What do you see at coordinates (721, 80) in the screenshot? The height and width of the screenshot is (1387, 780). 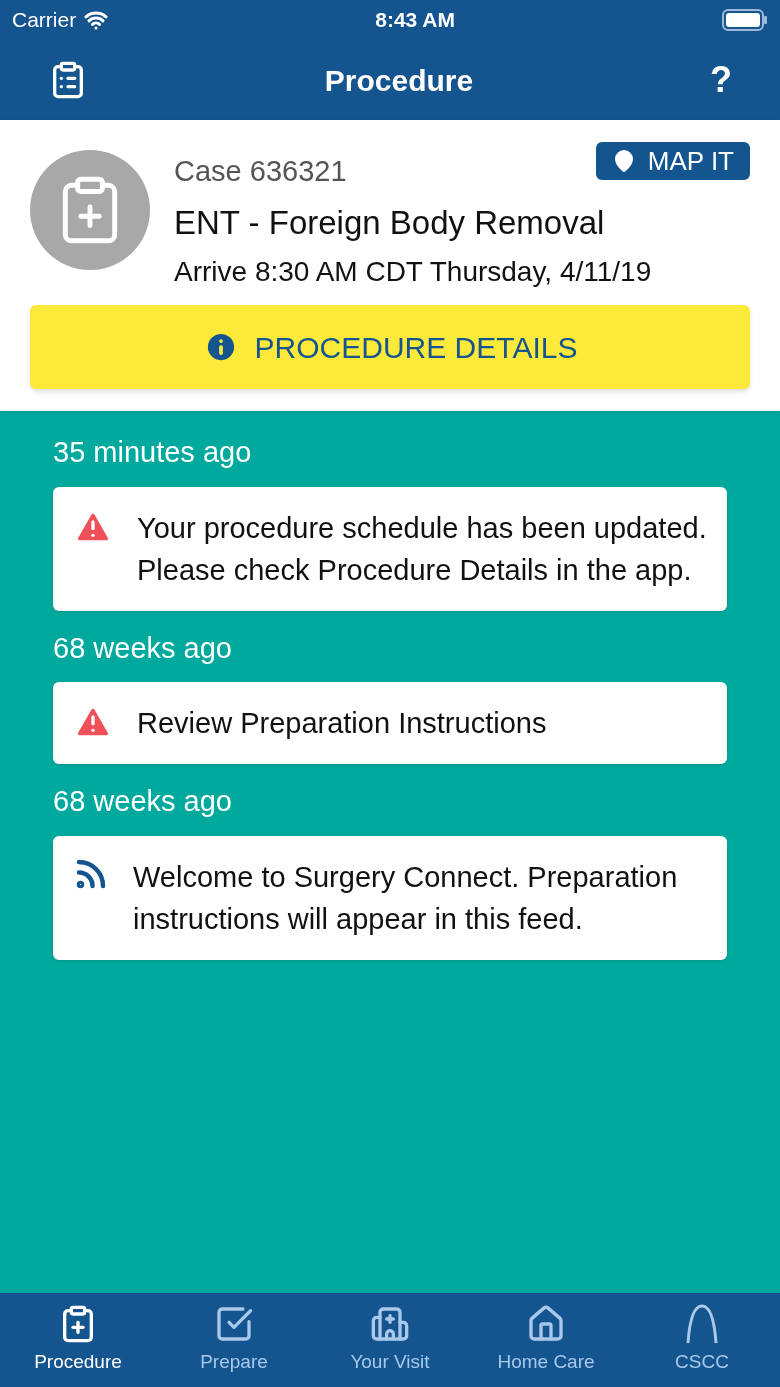 I see `help-button: ?` at bounding box center [721, 80].